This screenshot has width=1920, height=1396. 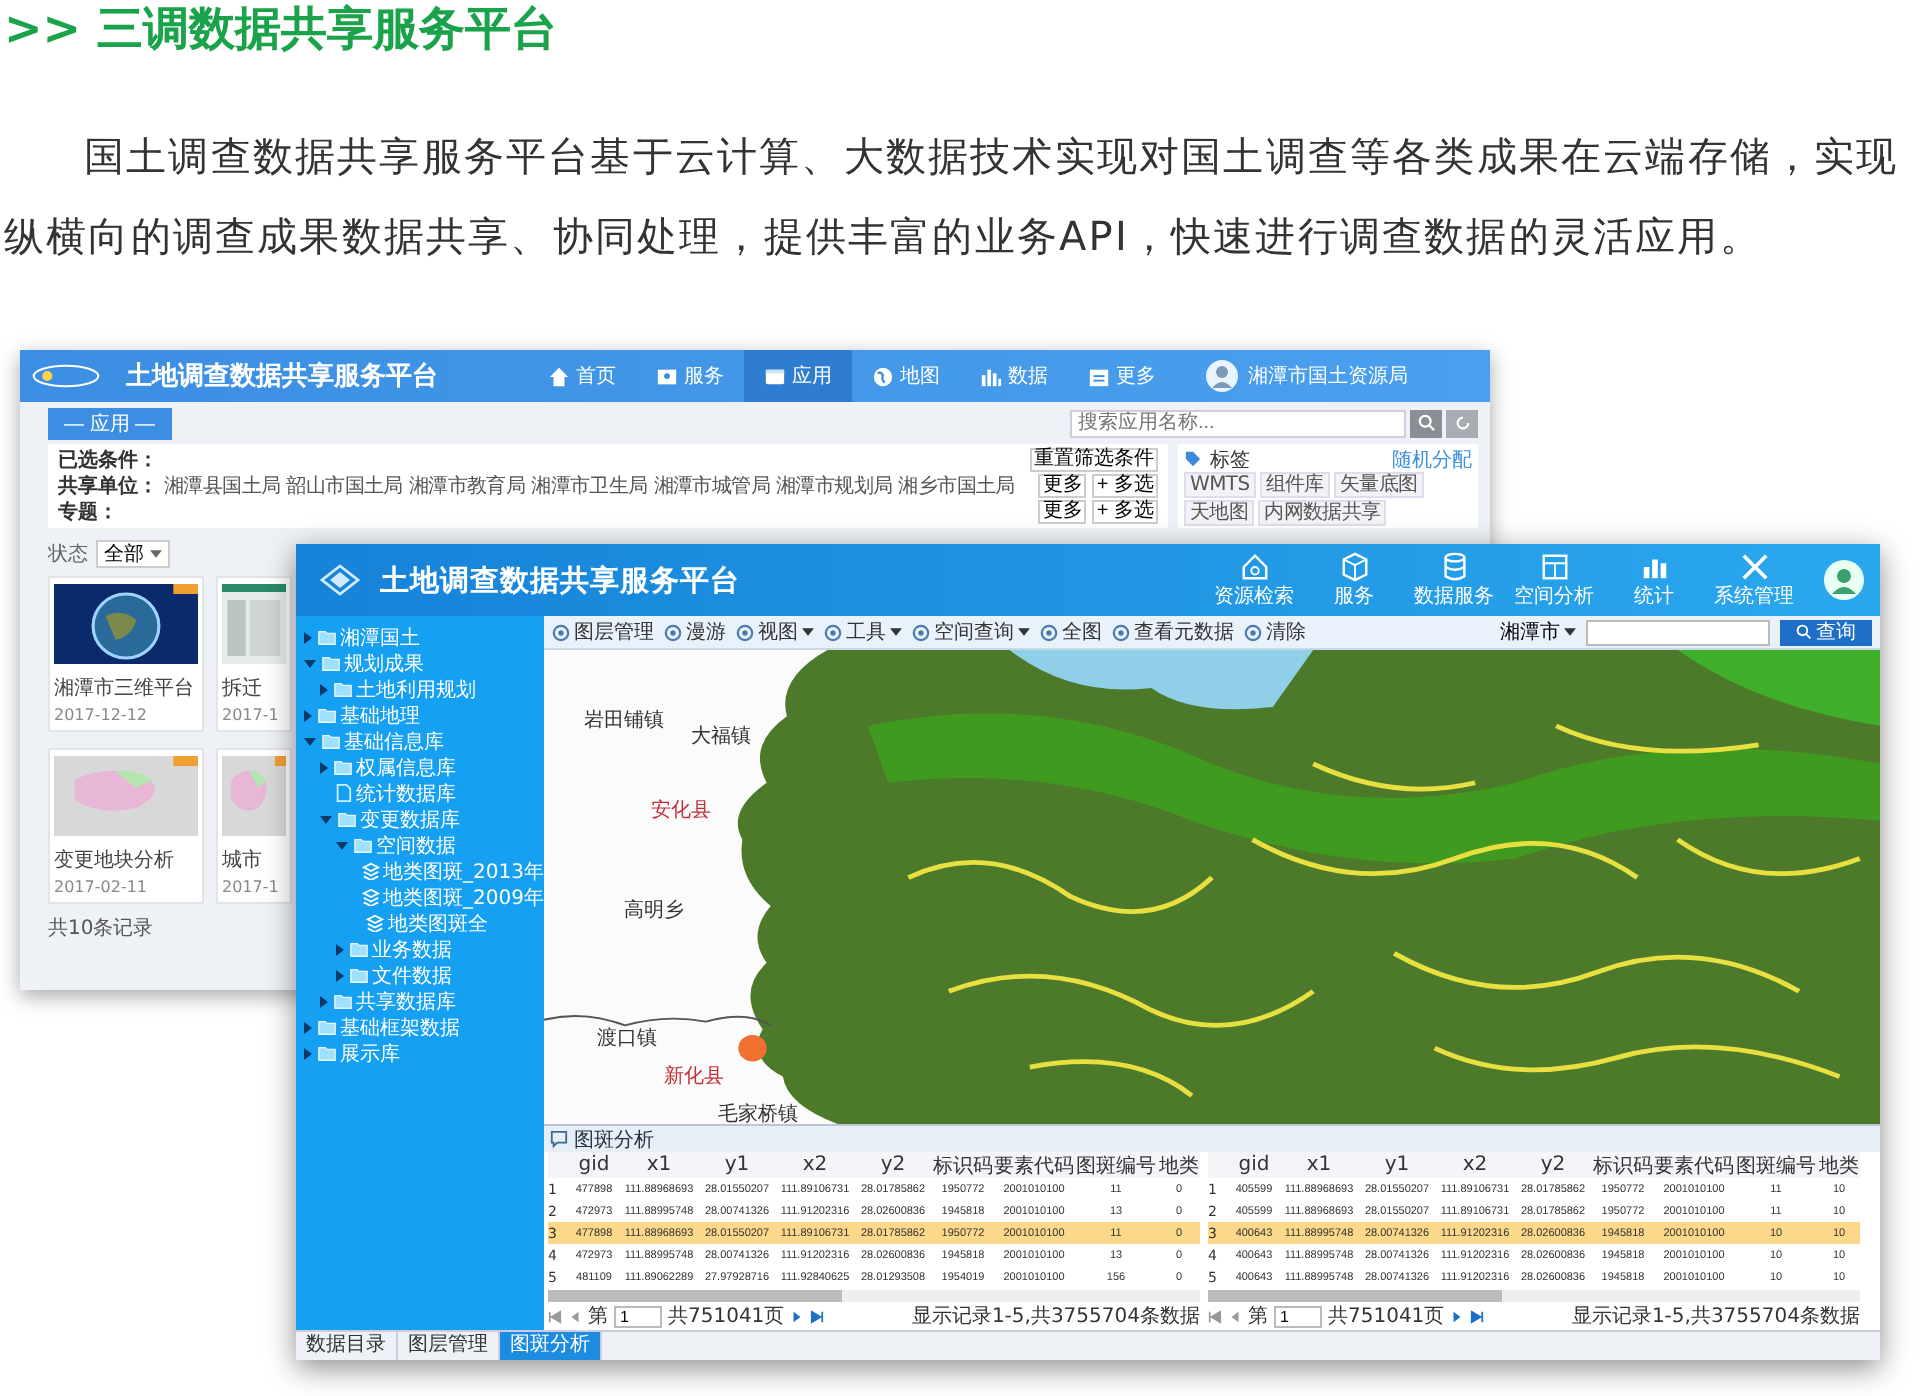 I want to click on user-name: 湘潭市国土资源局, so click(x=1328, y=376).